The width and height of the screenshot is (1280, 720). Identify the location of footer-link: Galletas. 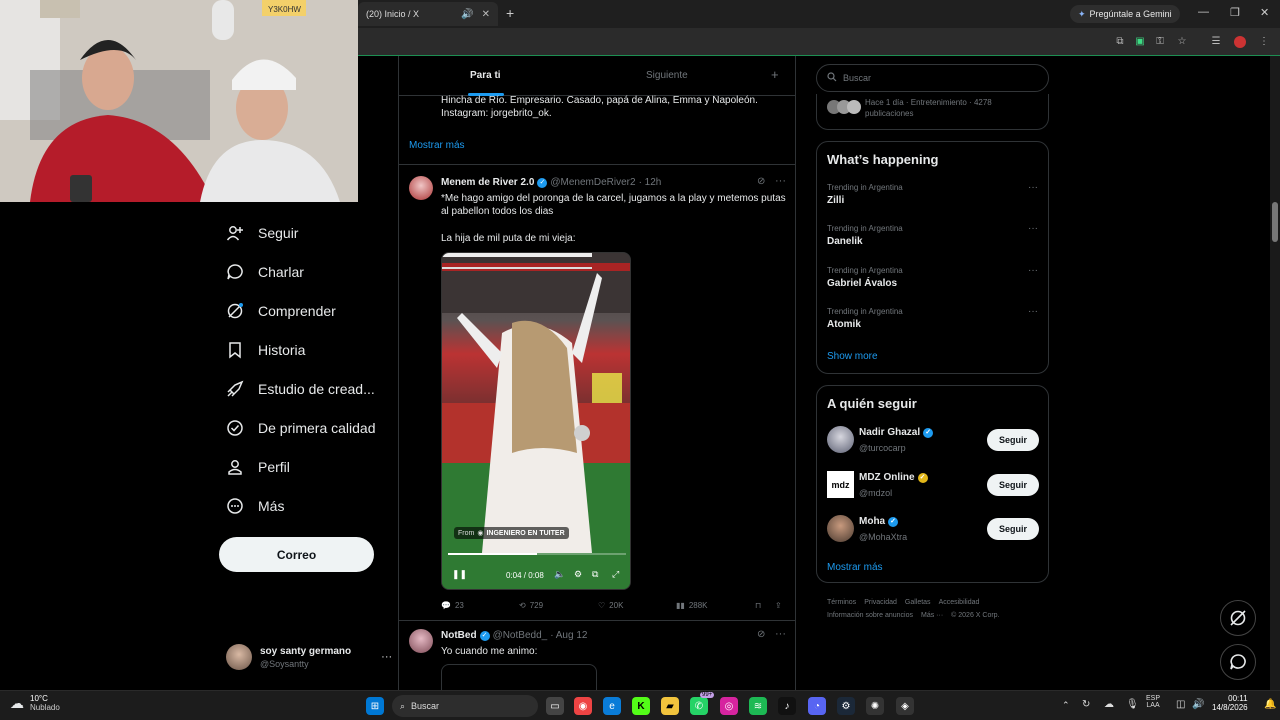
(918, 602).